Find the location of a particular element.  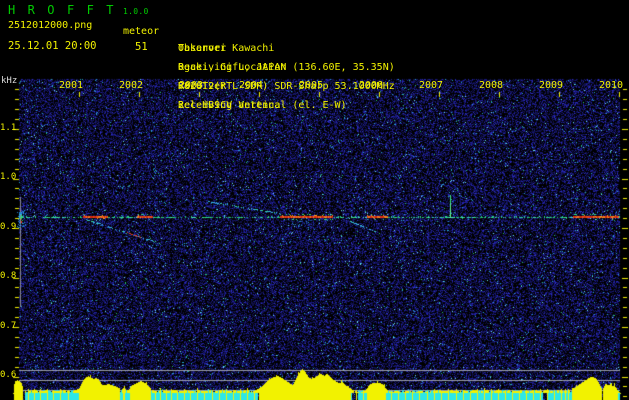

time-tick-label: 2007 is located at coordinates (431, 85).